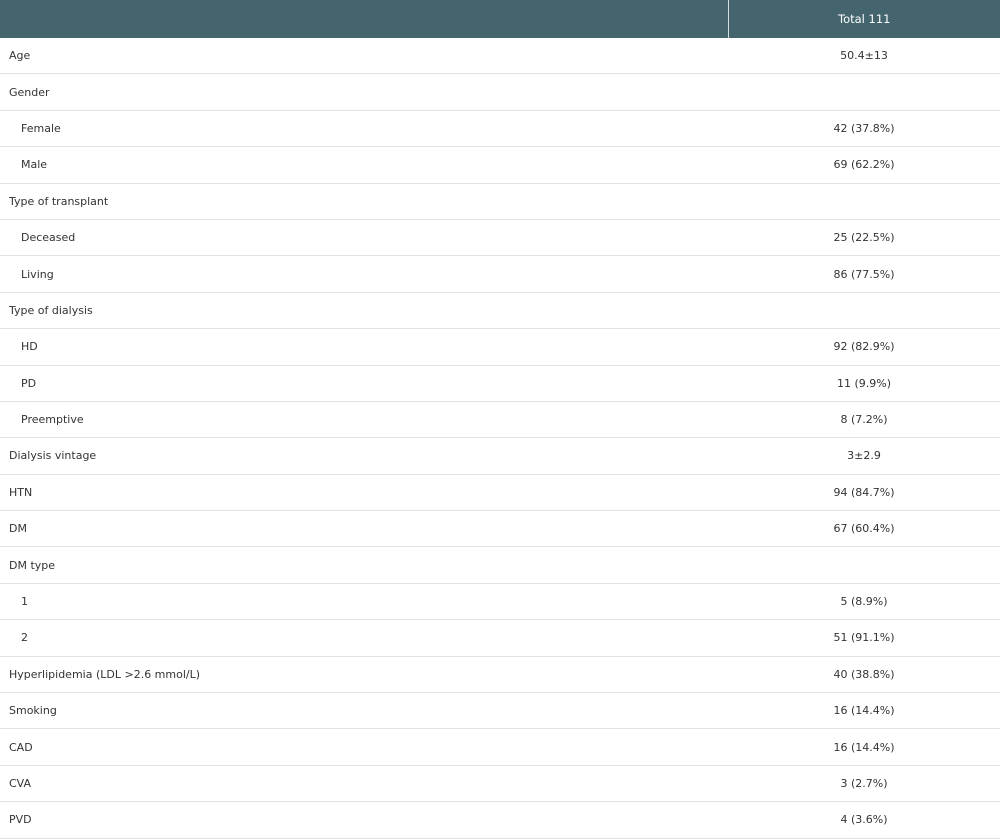 This screenshot has height=839, width=1000. I want to click on row-label: Deceased, so click(364, 238).